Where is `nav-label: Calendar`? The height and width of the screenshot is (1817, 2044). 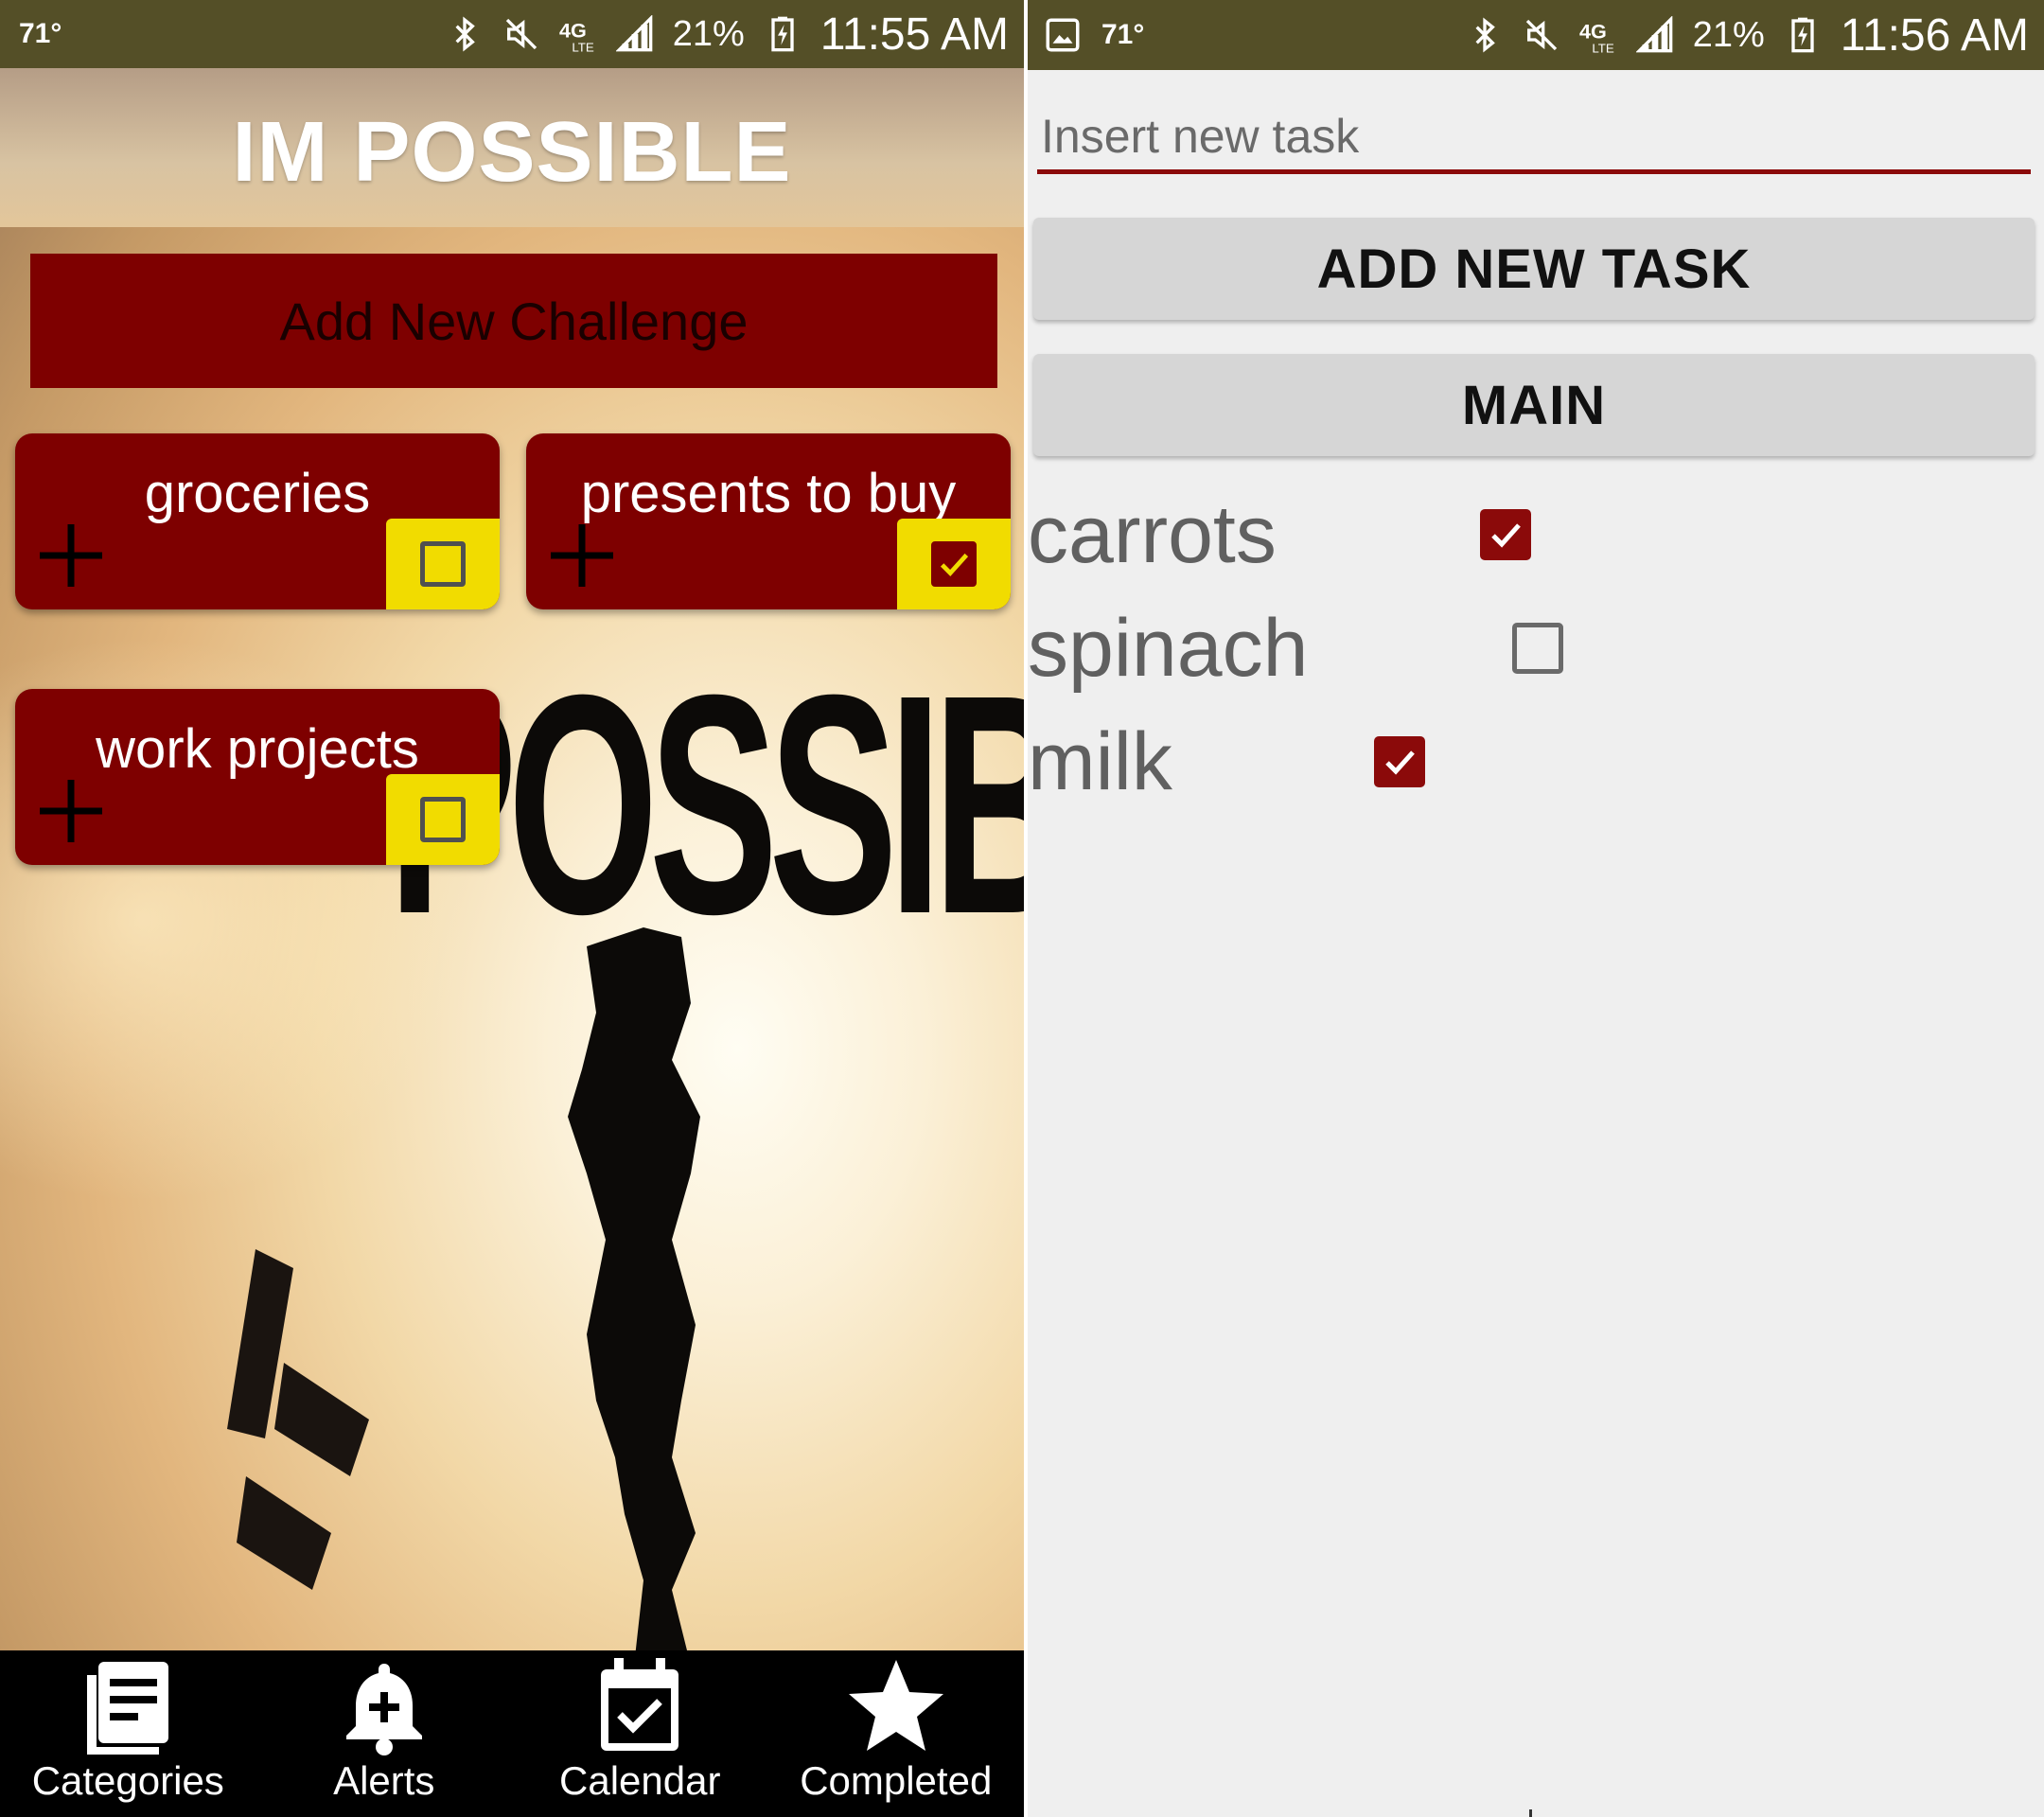 nav-label: Calendar is located at coordinates (640, 1781).